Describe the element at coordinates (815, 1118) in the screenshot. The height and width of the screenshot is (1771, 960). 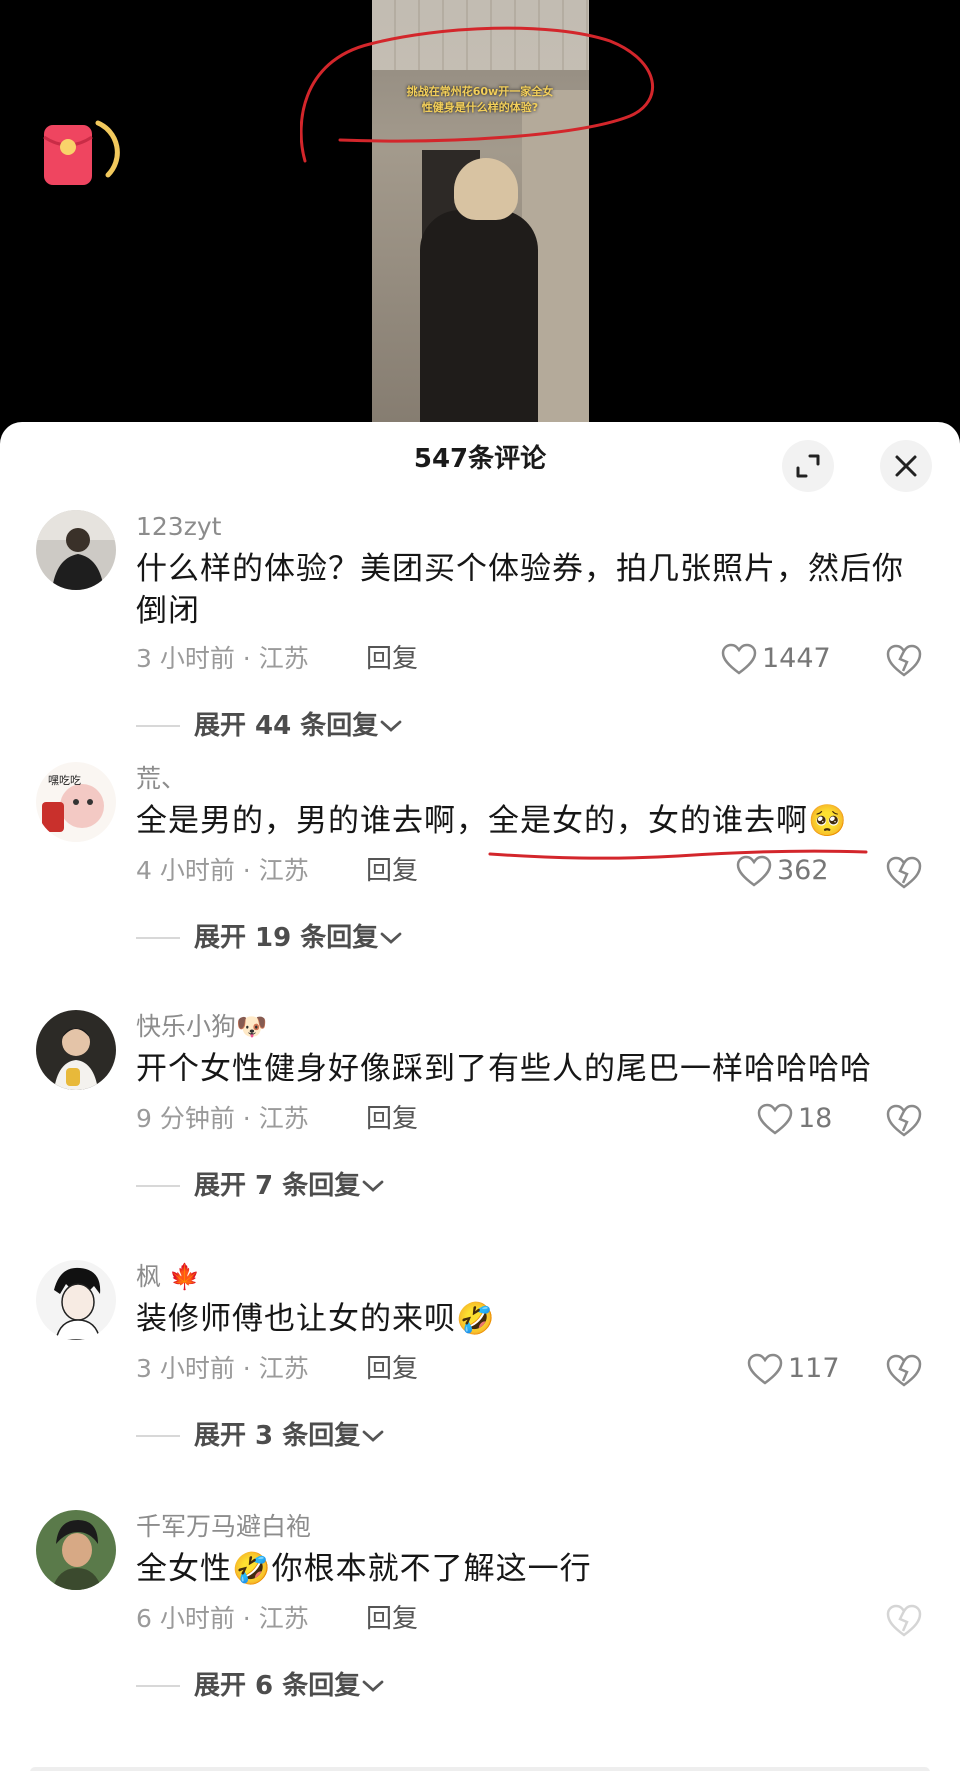
I see `like-count: 18` at that location.